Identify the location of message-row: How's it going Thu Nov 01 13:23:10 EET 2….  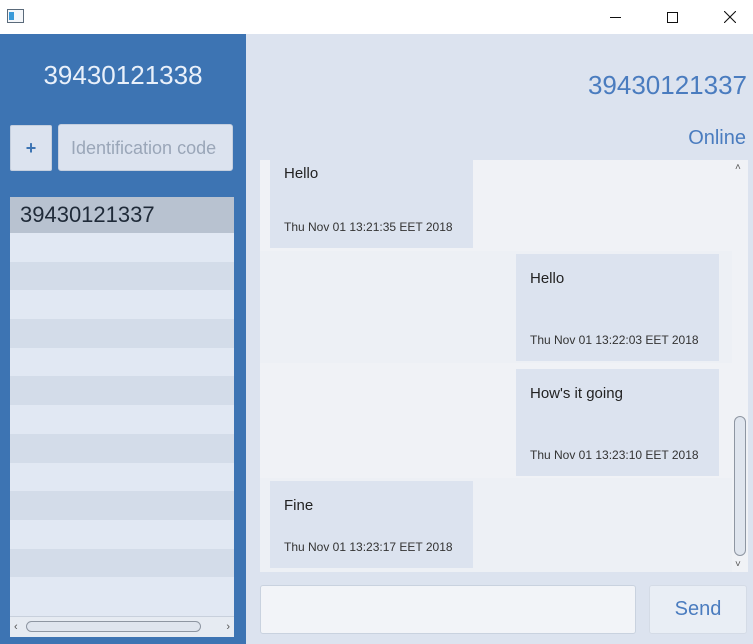
(496, 420).